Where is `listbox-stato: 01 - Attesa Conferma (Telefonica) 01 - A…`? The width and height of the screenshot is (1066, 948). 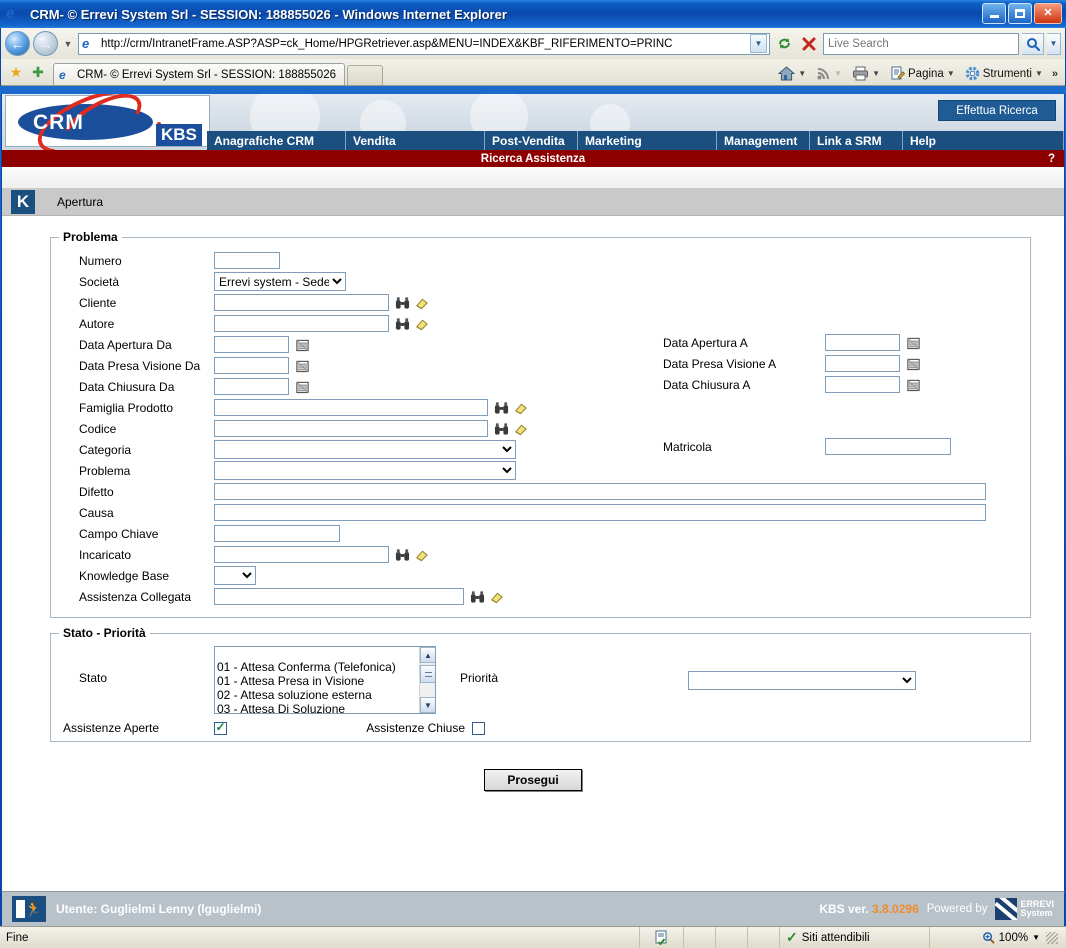
listbox-stato: 01 - Attesa Conferma (Telefonica) 01 - A… is located at coordinates (325, 680).